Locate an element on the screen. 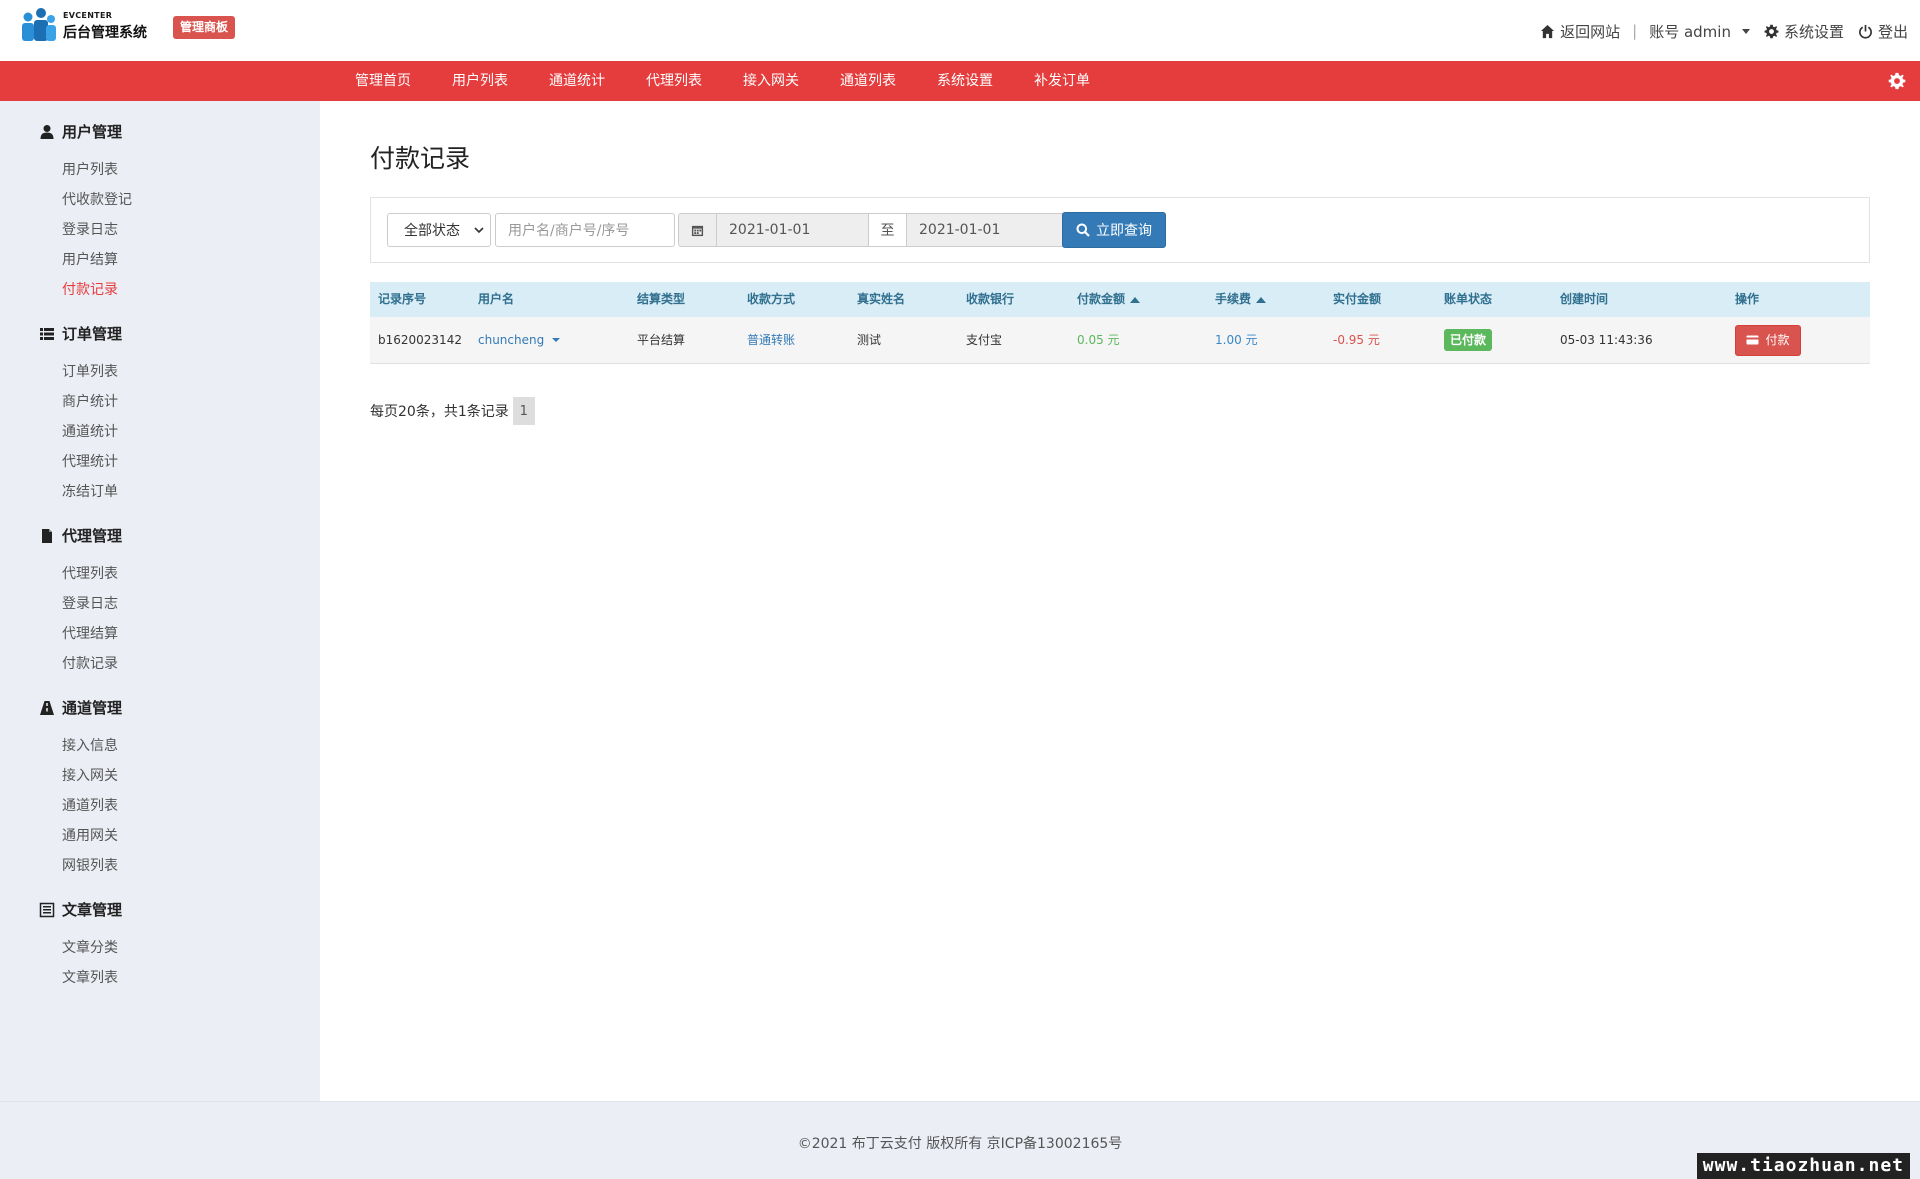 This screenshot has height=1179, width=1920. logo: EVCENTER 后台管理系统 is located at coordinates (89, 27).